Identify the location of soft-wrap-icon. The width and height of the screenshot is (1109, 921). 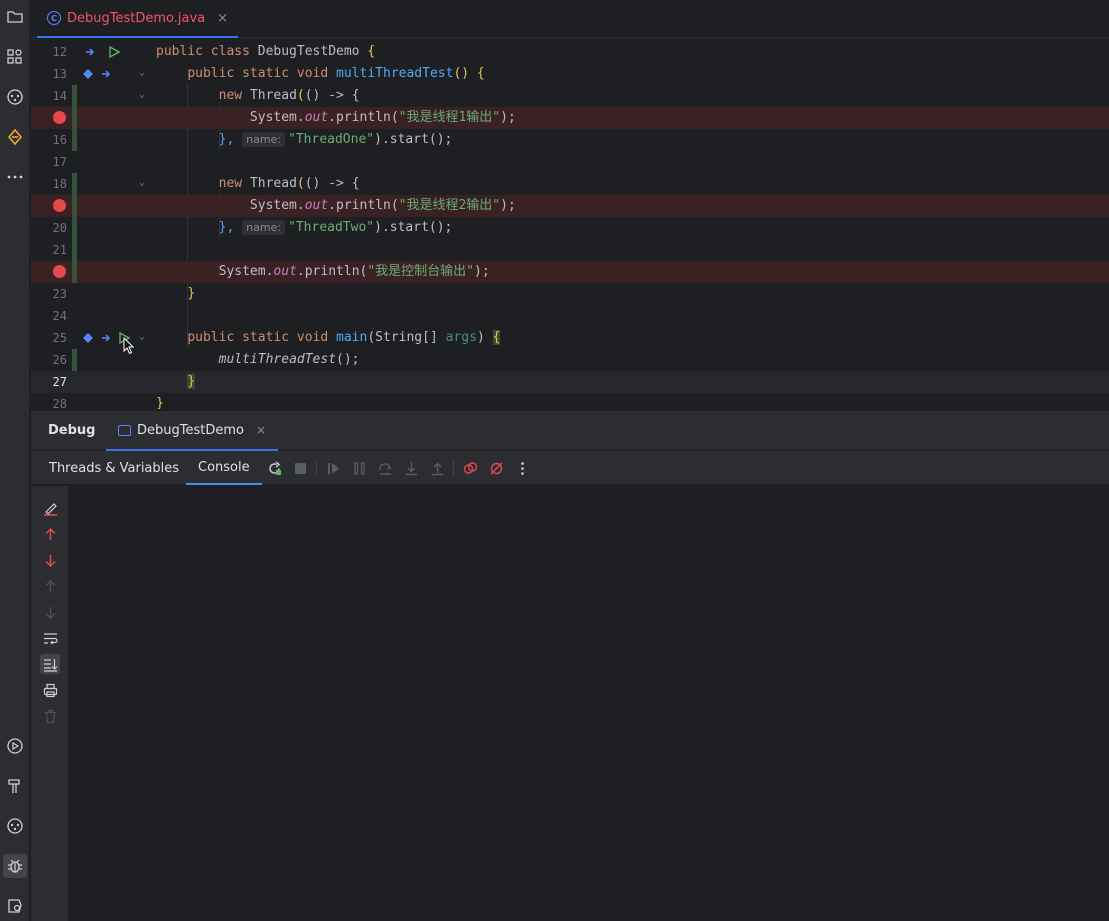
(50, 638).